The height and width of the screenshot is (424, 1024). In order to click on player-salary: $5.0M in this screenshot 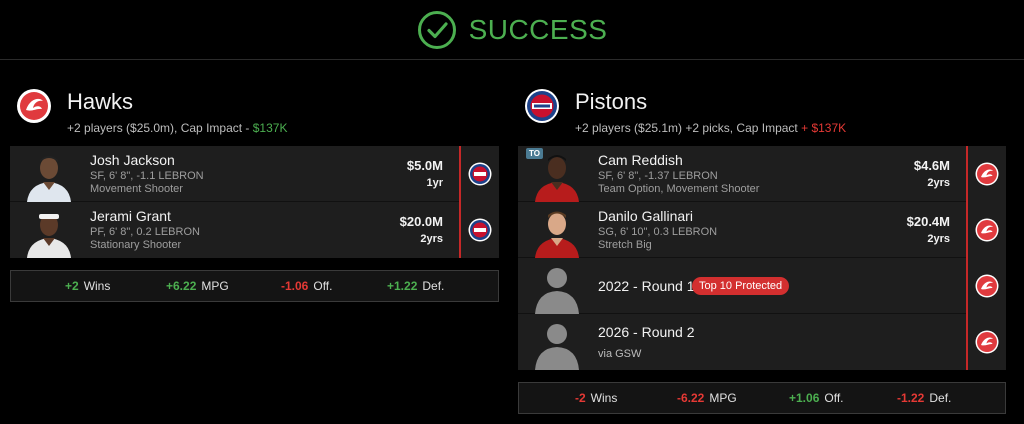, I will do `click(424, 165)`.